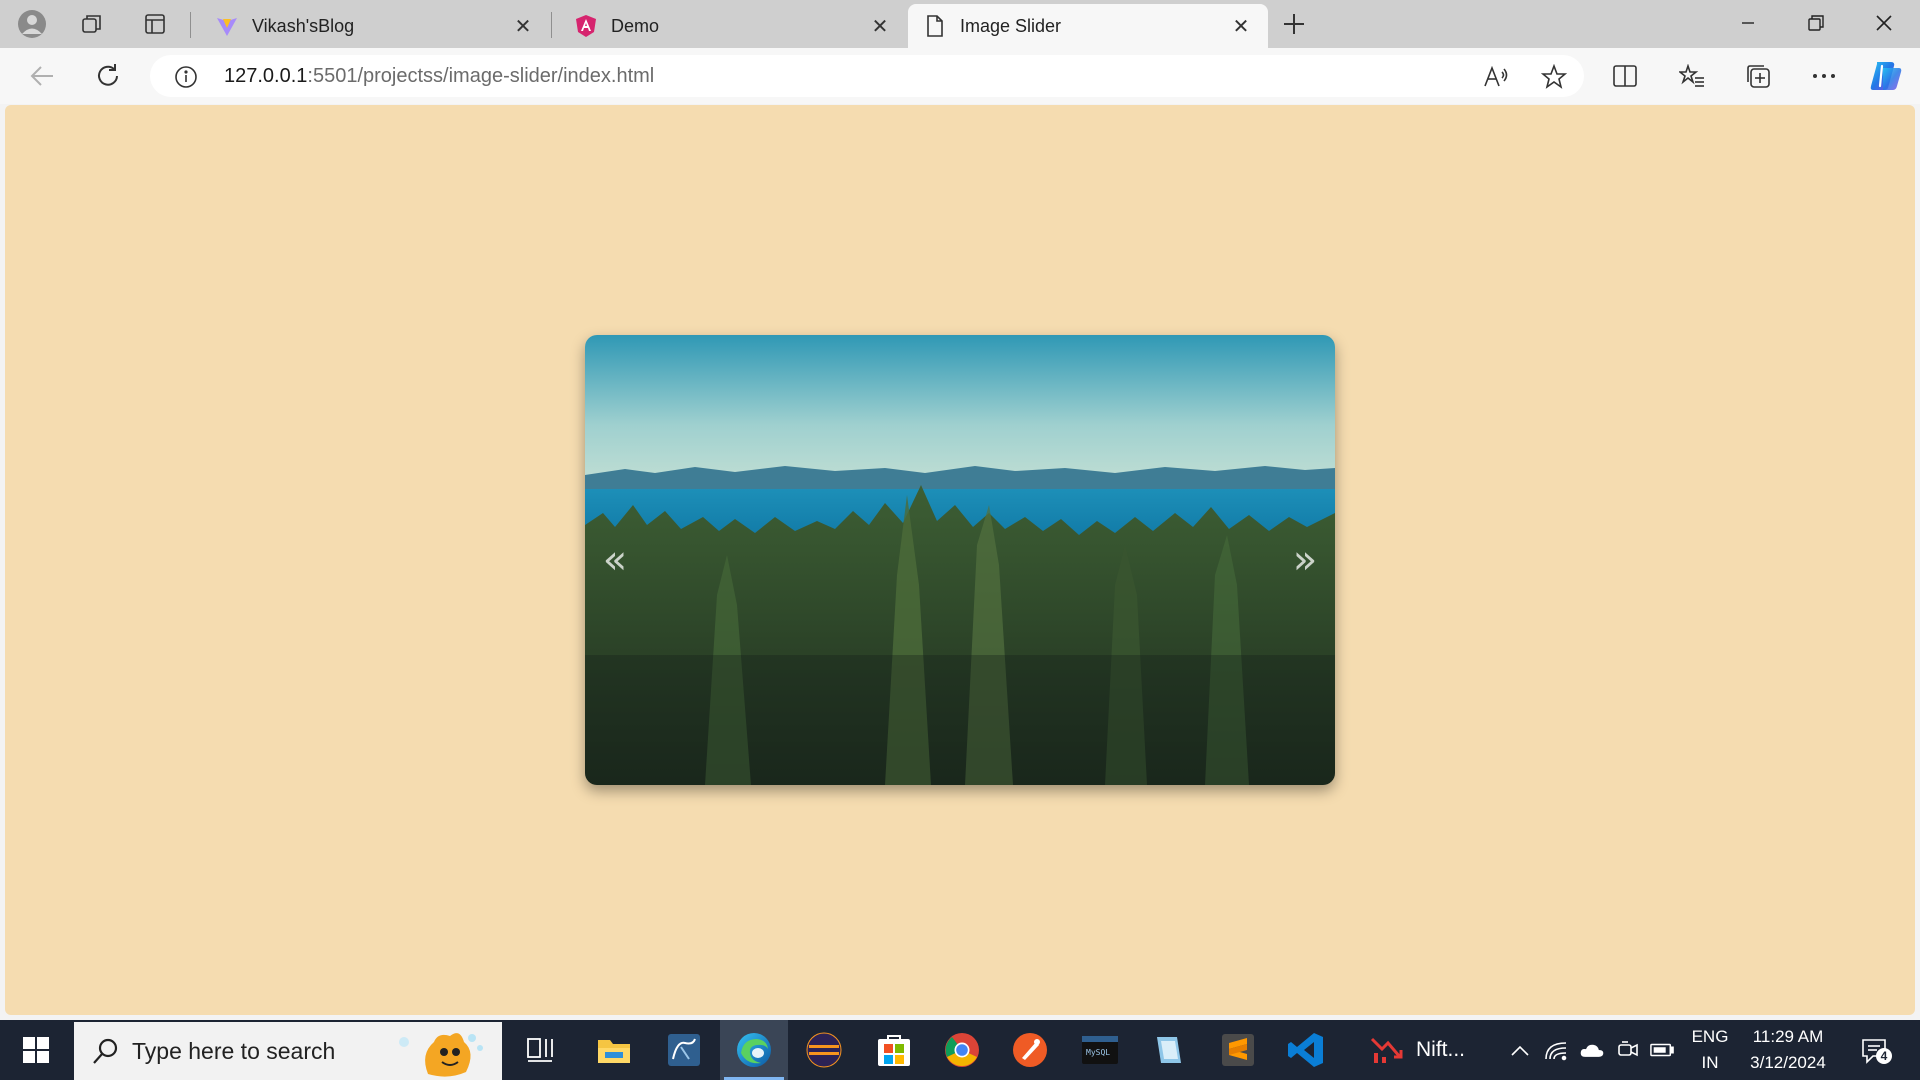  What do you see at coordinates (1520, 1050) in the screenshot?
I see `show-hidden-icons-icon` at bounding box center [1520, 1050].